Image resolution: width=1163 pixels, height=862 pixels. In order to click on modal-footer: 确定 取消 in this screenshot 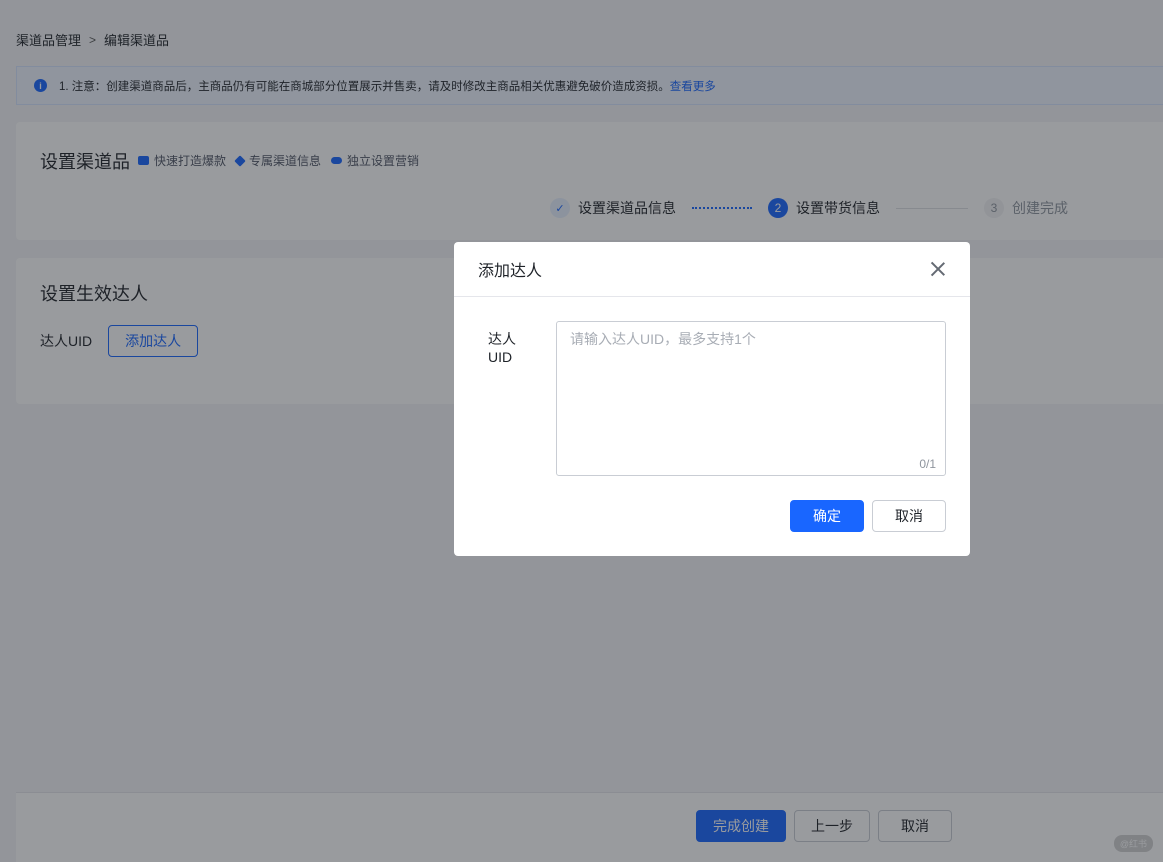, I will do `click(868, 516)`.